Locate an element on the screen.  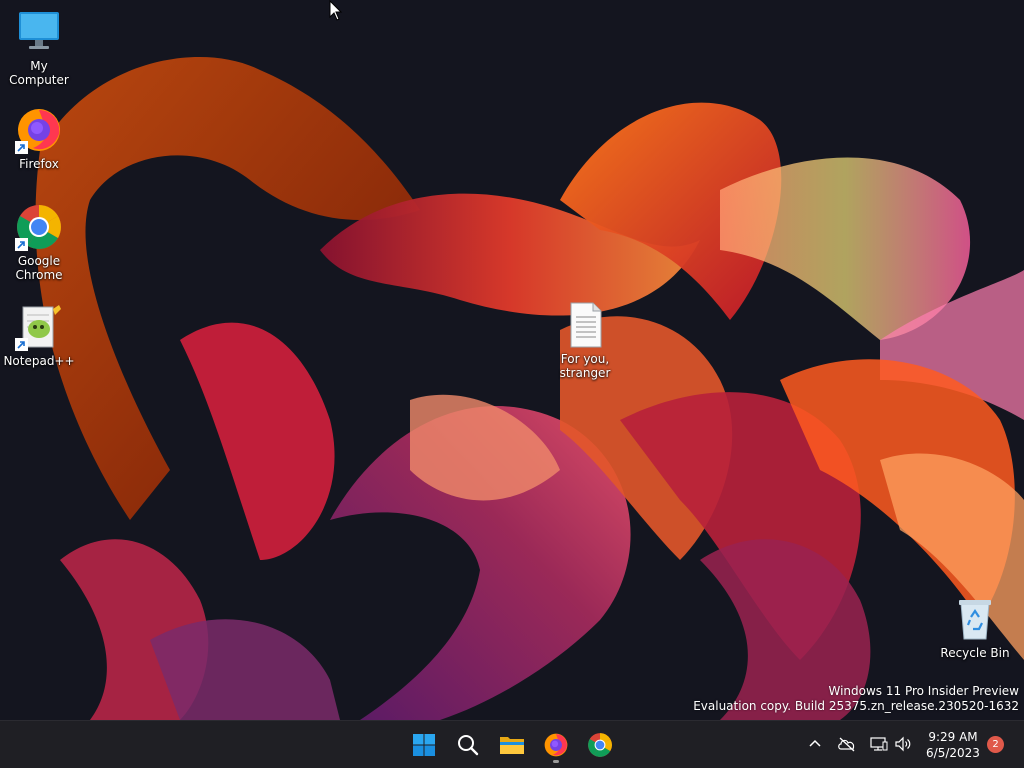
running-indicator is located at coordinates (556, 761).